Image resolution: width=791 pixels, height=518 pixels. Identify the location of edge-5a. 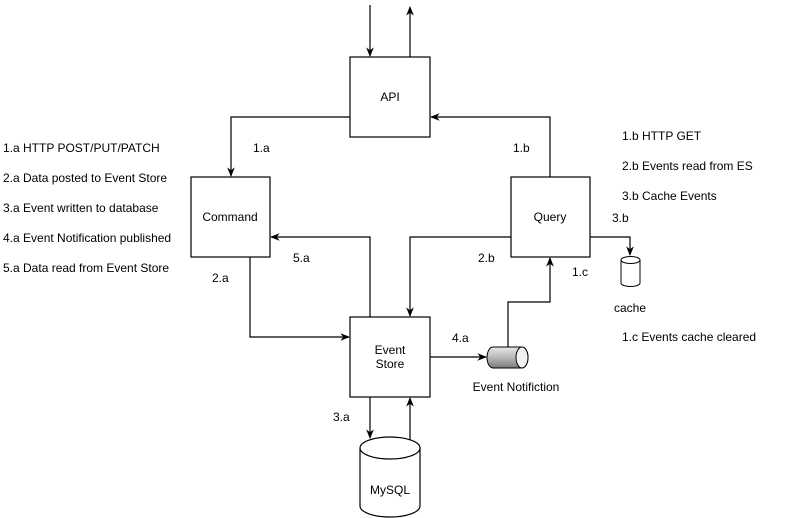
(320, 275).